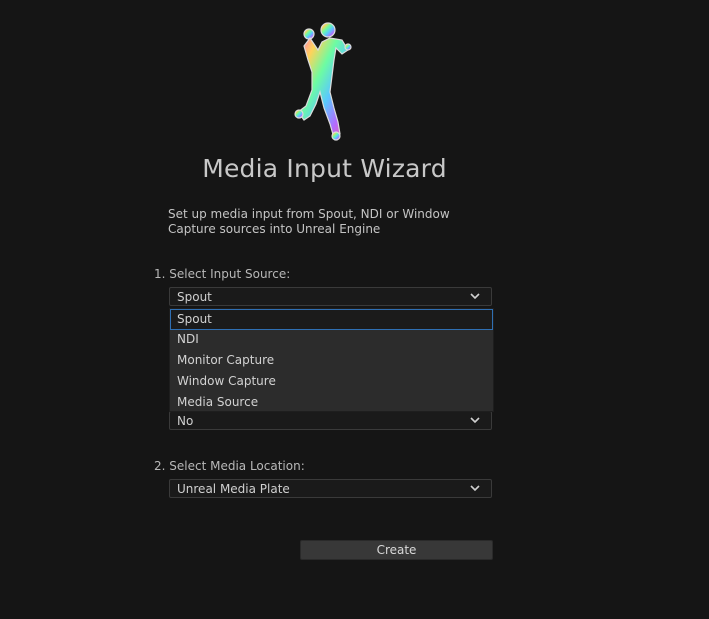 Image resolution: width=709 pixels, height=619 pixels. What do you see at coordinates (323, 81) in the screenshot?
I see `dancing-figure-icon` at bounding box center [323, 81].